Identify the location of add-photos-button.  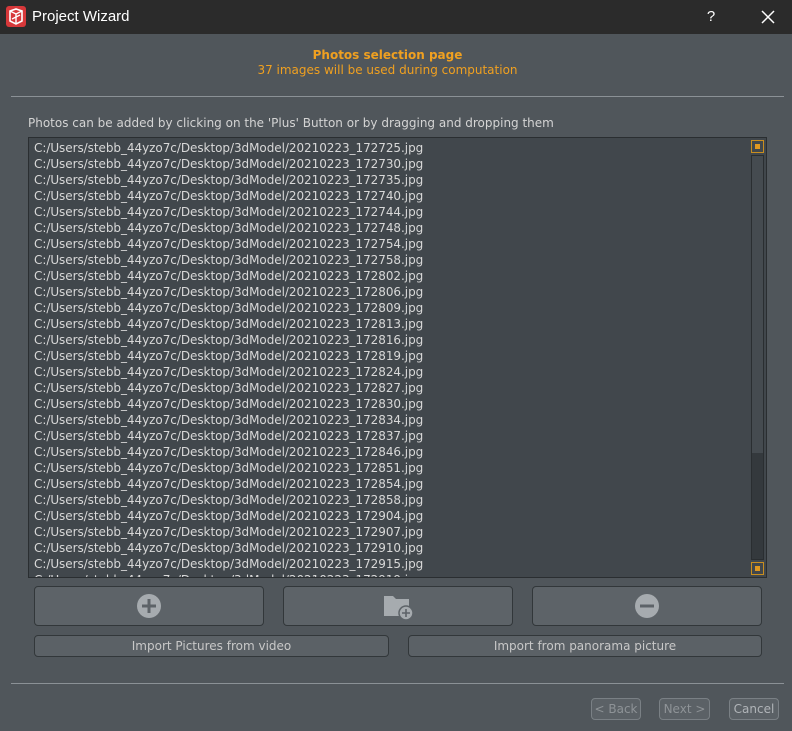
(149, 606).